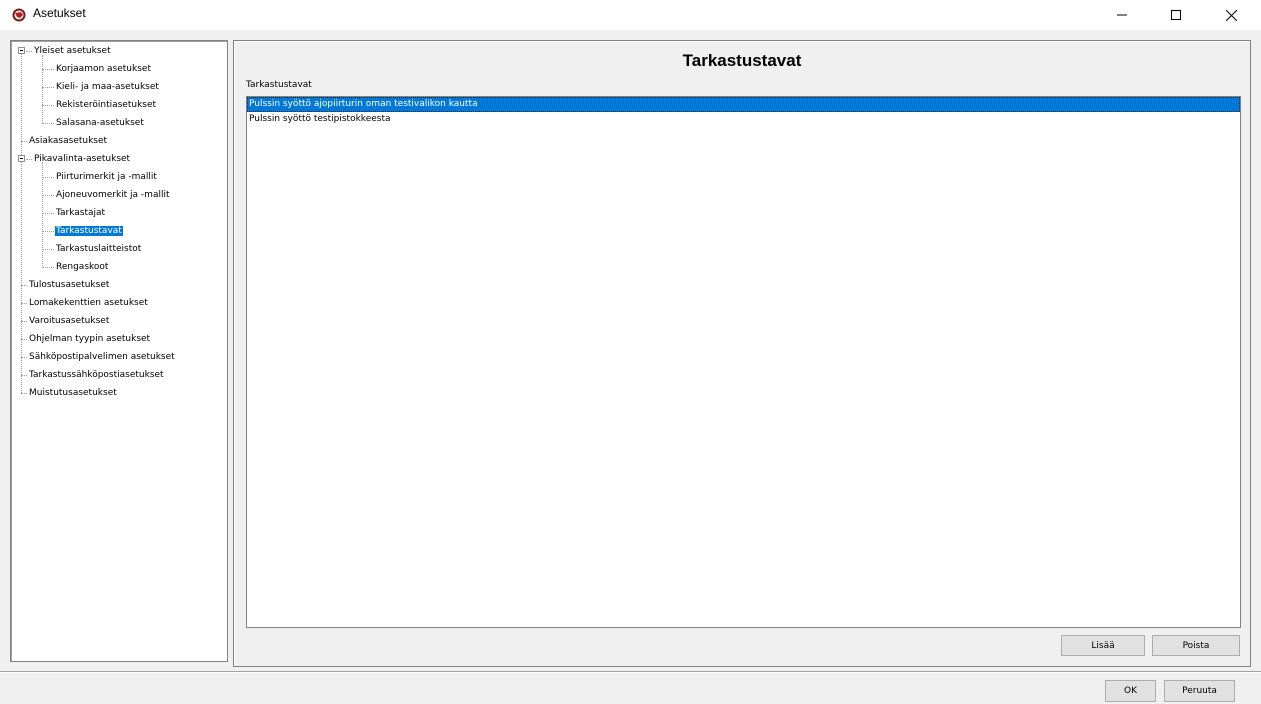 The height and width of the screenshot is (704, 1261). I want to click on tree-item-rengaskoot: Rengaskoot, so click(75, 267).